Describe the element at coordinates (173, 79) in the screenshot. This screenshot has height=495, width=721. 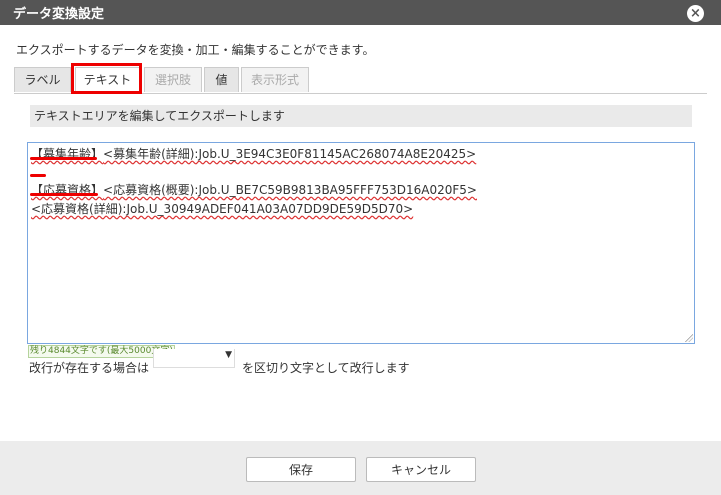
I see `tab-choices: 選択肢` at that location.